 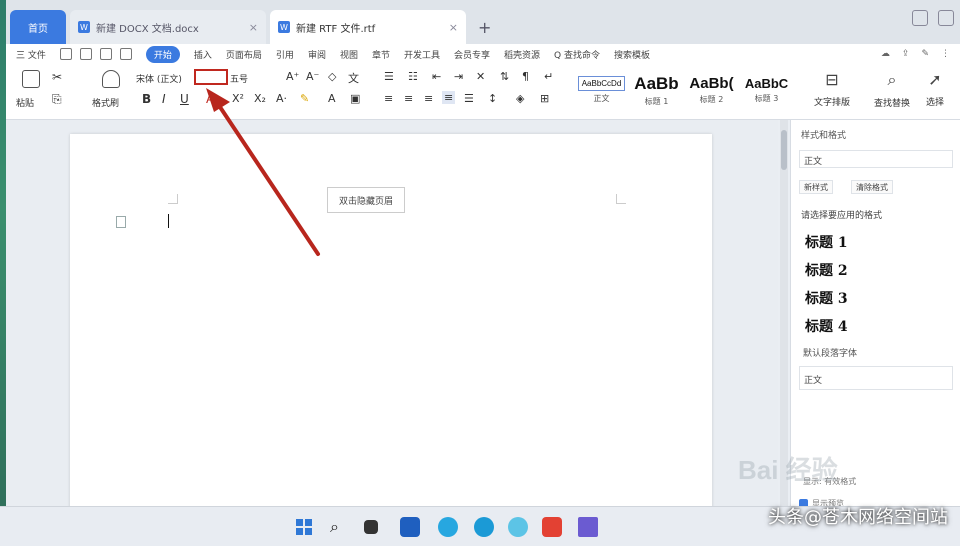 What do you see at coordinates (935, 103) in the screenshot?
I see `select-label: 选择` at bounding box center [935, 103].